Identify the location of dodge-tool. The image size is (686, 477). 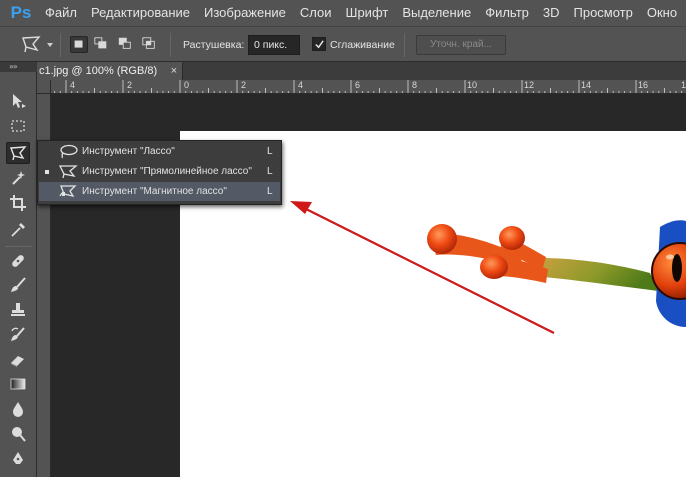
(18, 434).